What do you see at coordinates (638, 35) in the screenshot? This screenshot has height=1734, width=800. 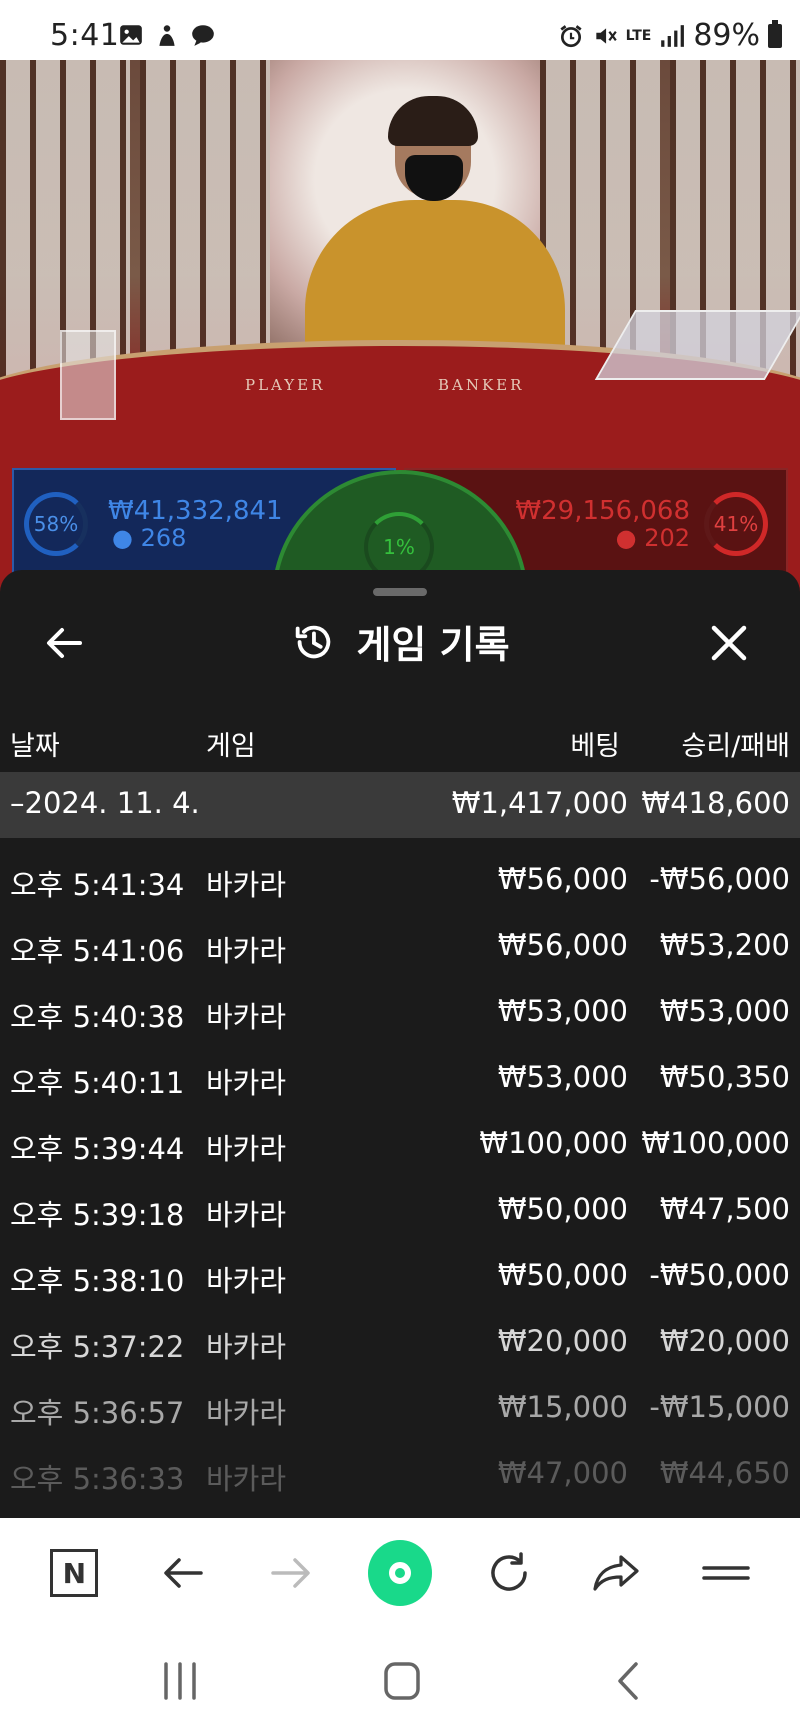 I see `network-type: LTE` at bounding box center [638, 35].